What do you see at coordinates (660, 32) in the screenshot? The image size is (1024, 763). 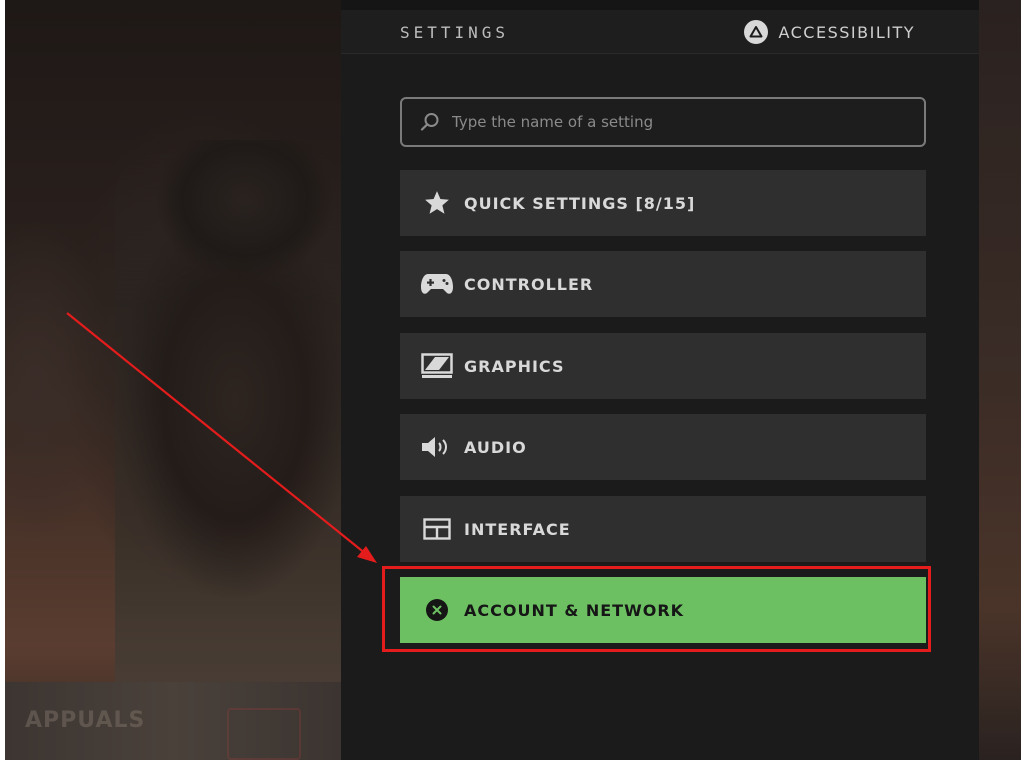 I see `panel-header: SETTINGS ACCESSIBILITY` at bounding box center [660, 32].